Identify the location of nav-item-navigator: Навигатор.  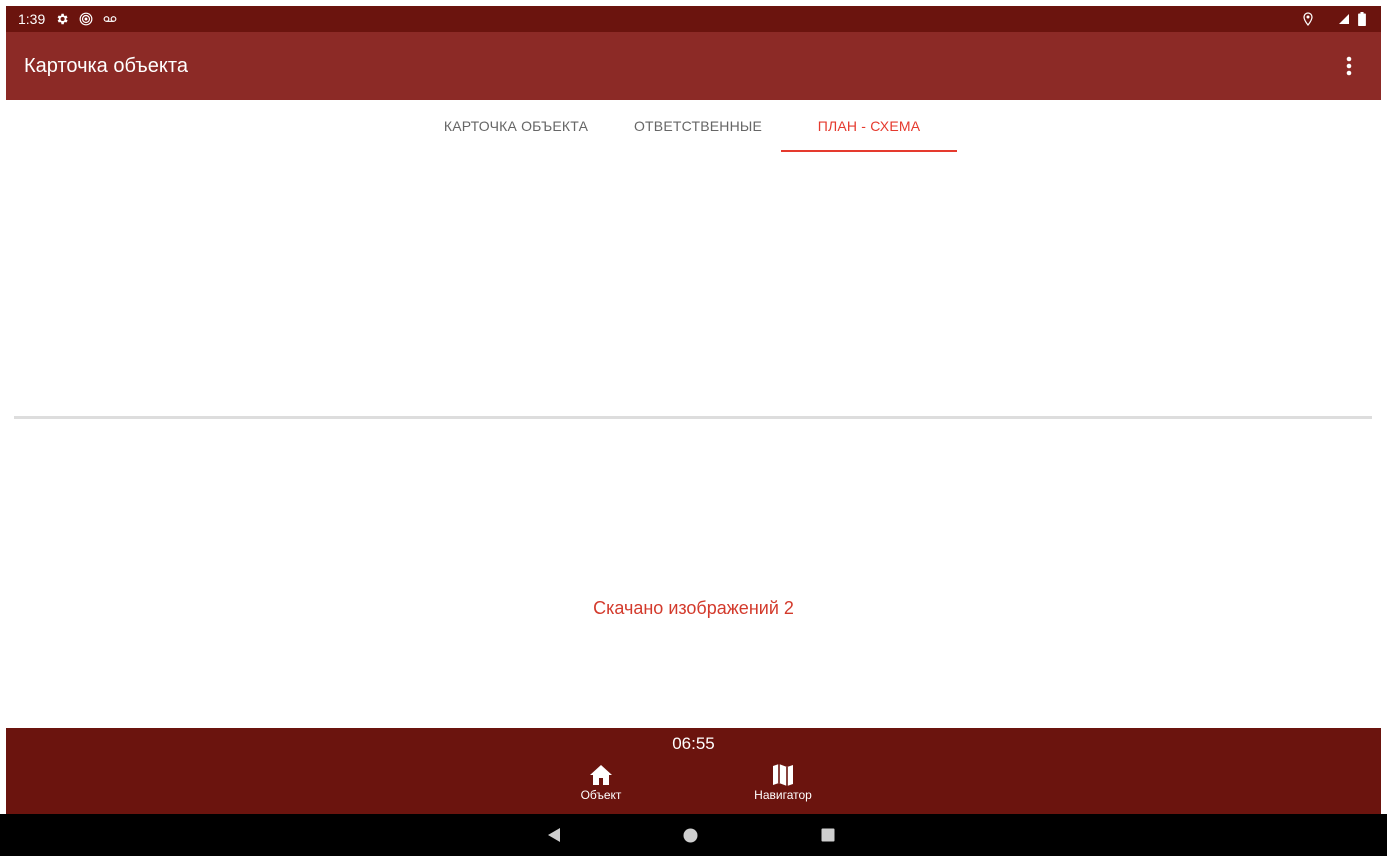
(783, 782).